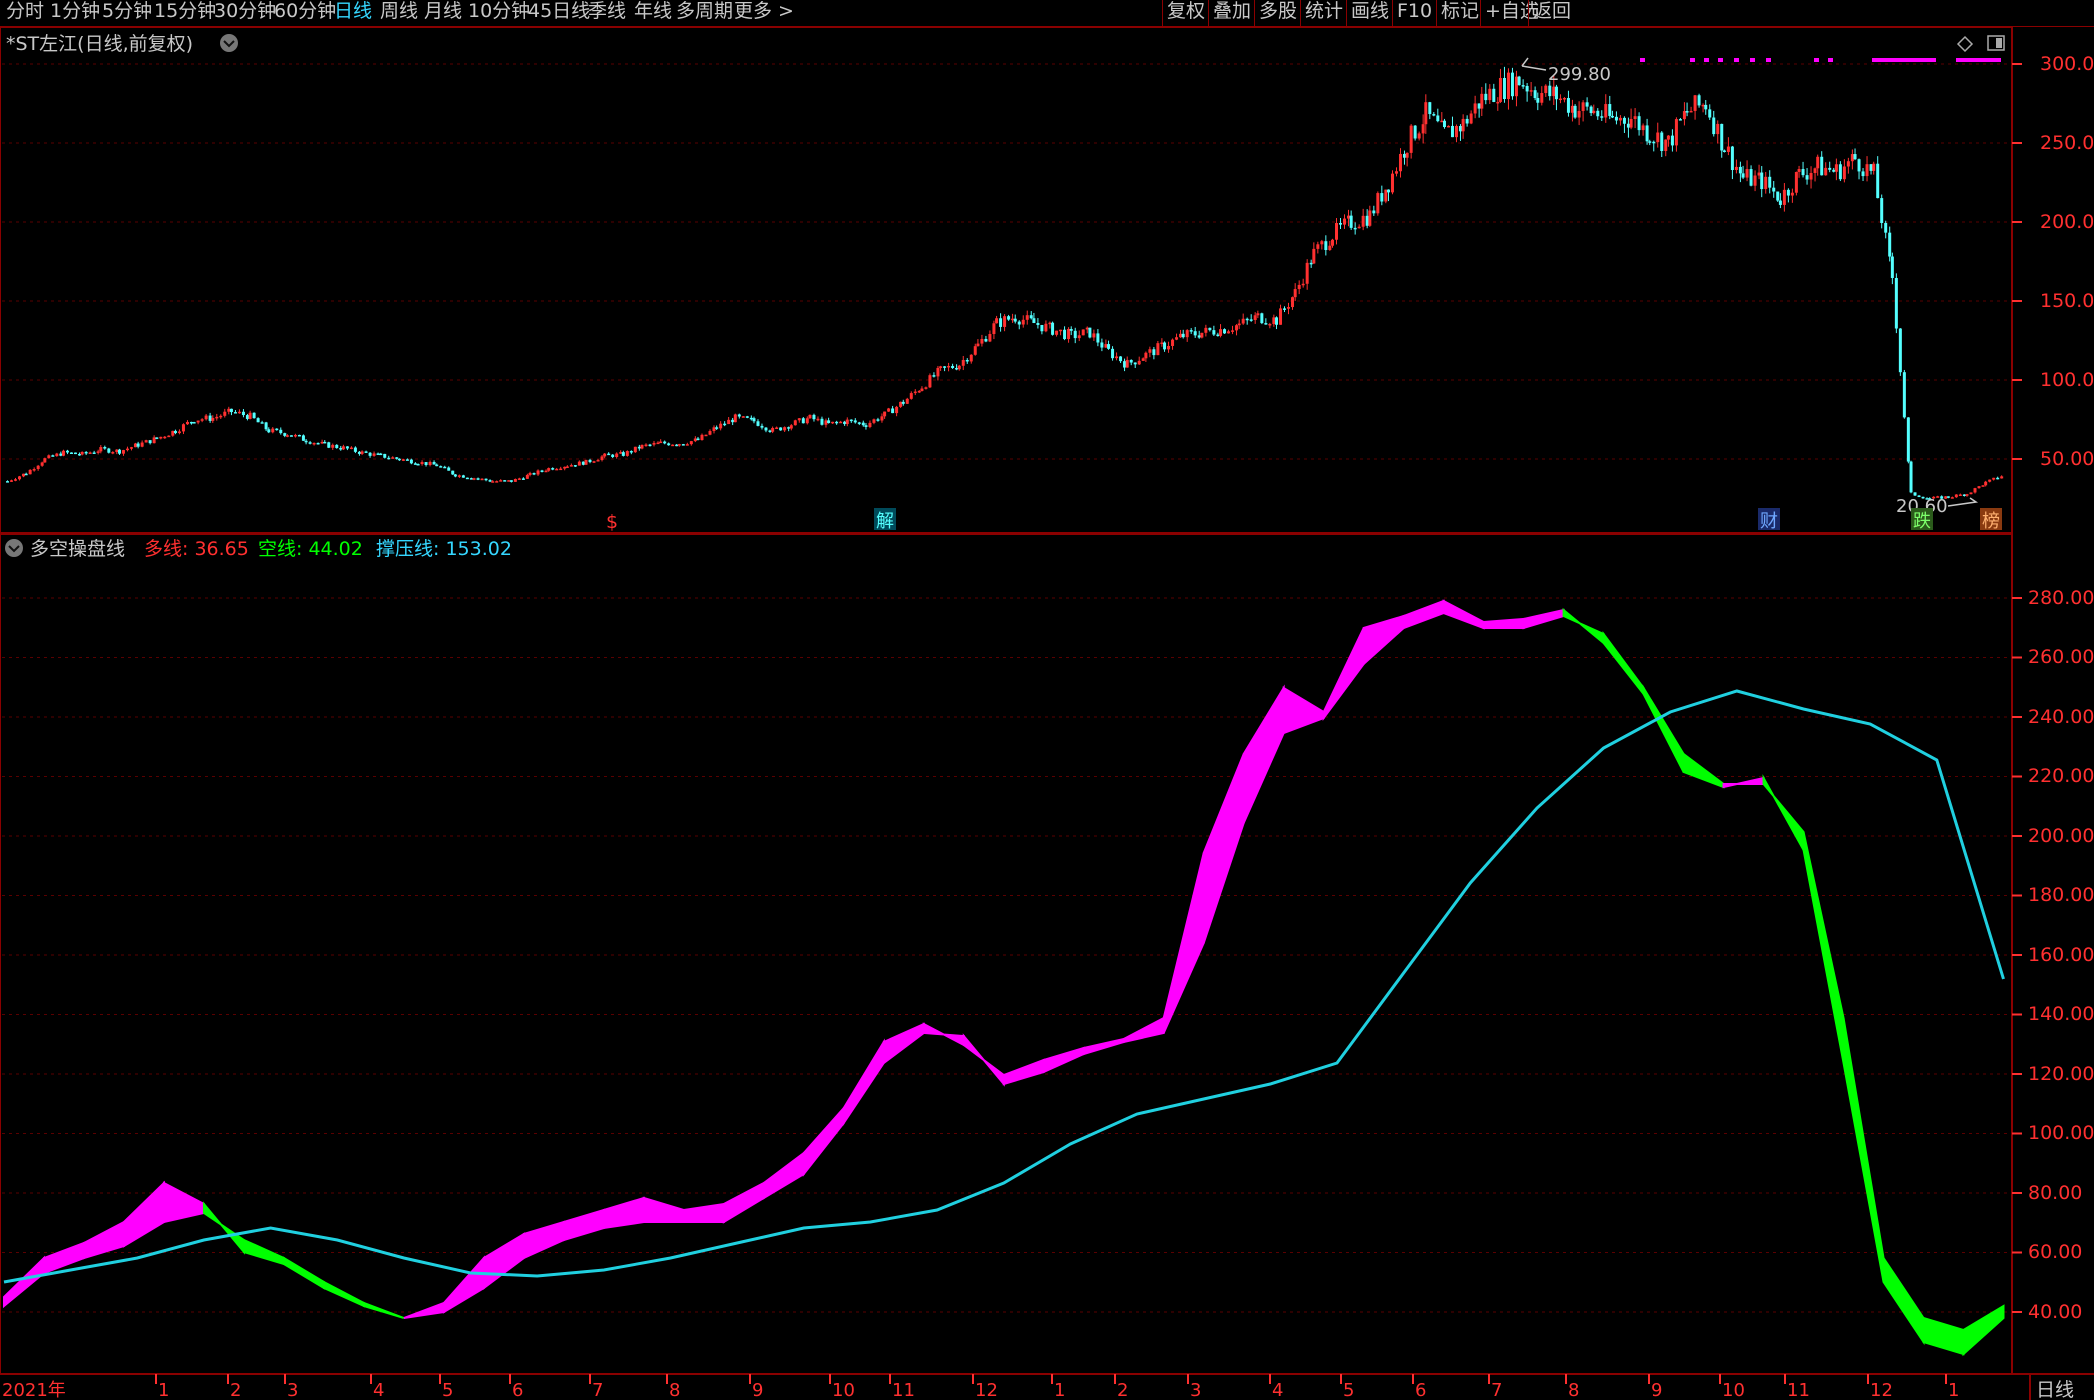  Describe the element at coordinates (2055, 1252) in the screenshot. I see `indicator-y-tick: 60.00` at that location.